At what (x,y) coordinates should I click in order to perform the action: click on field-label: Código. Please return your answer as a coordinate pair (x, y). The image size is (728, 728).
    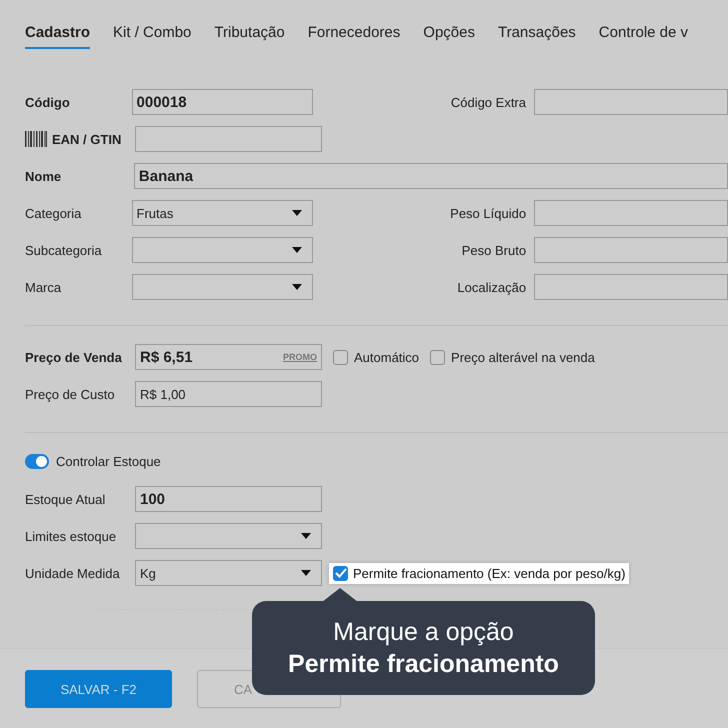
    Looking at the image, I should click on (47, 102).